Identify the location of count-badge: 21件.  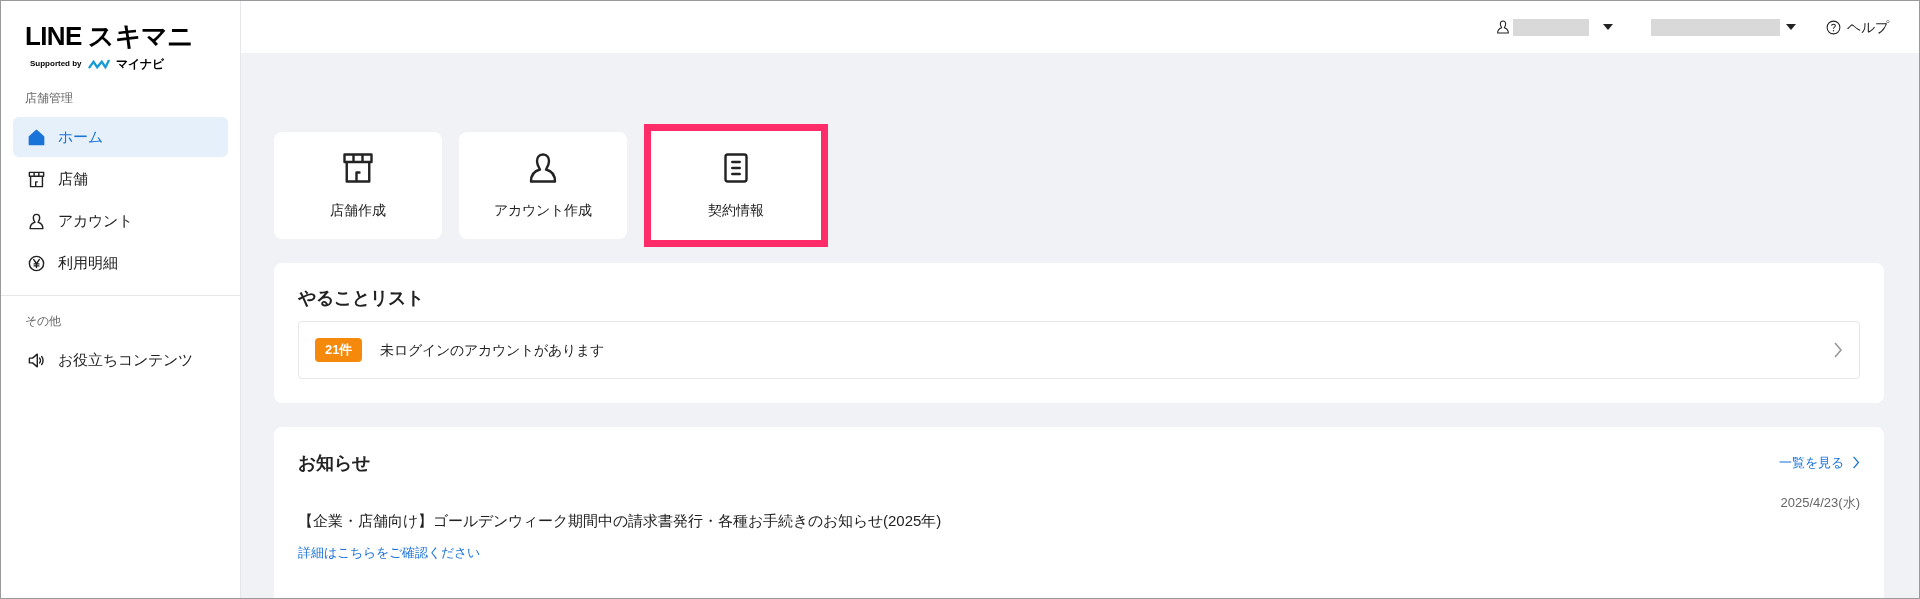
(339, 350).